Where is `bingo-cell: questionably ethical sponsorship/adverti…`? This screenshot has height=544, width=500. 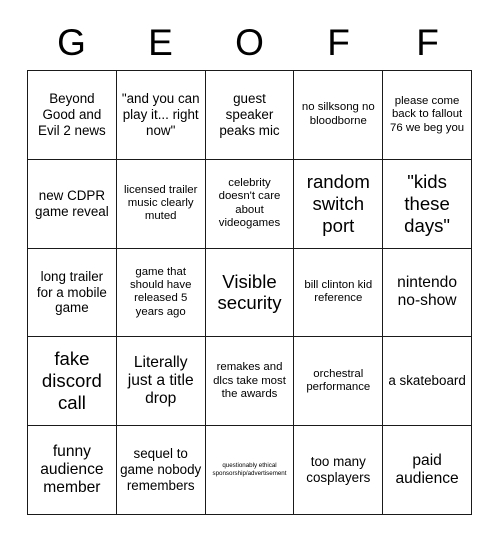
bingo-cell: questionably ethical sponsorship/adverti… is located at coordinates (250, 470).